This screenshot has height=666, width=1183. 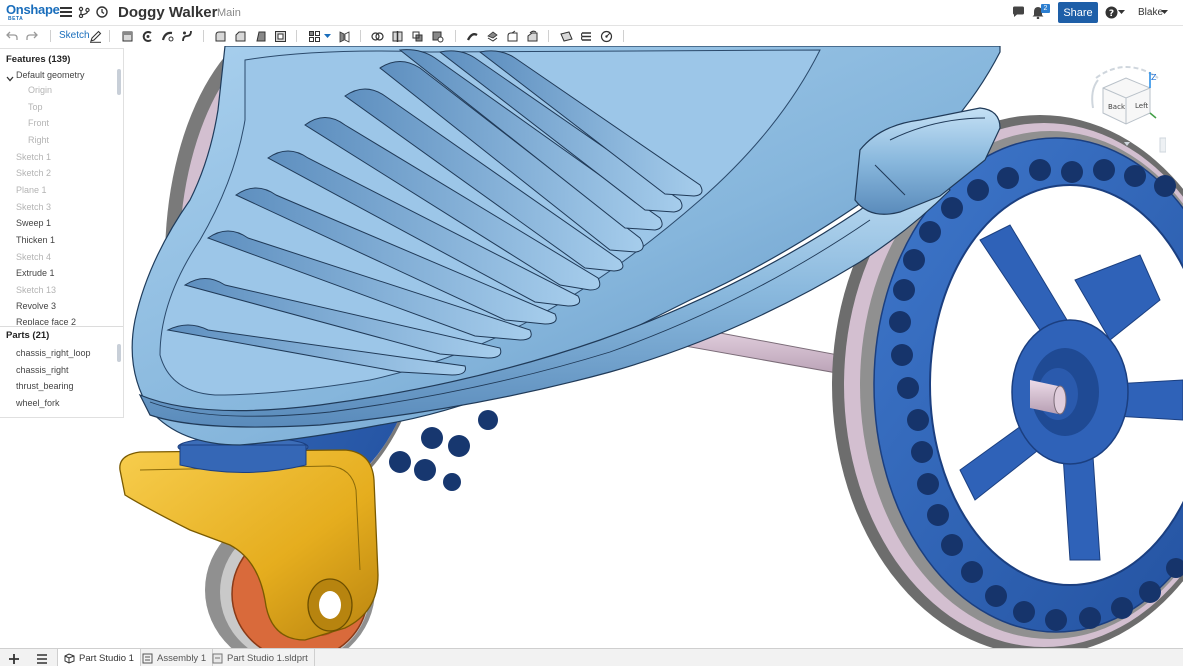 I want to click on tab-part-studio-sldprt: Part Studio 1.sldprt, so click(x=260, y=657).